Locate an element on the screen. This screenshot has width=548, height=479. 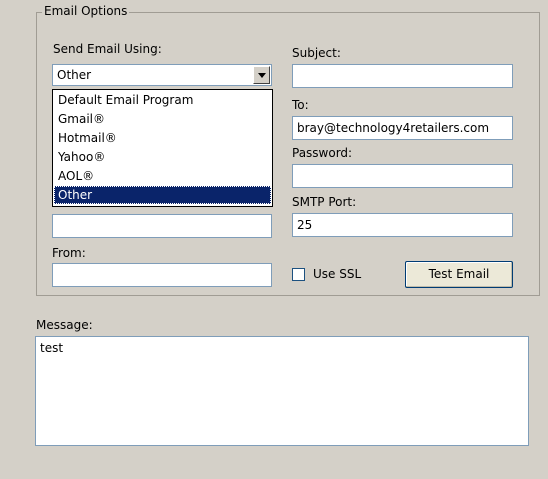
password-label: Password: is located at coordinates (322, 153).